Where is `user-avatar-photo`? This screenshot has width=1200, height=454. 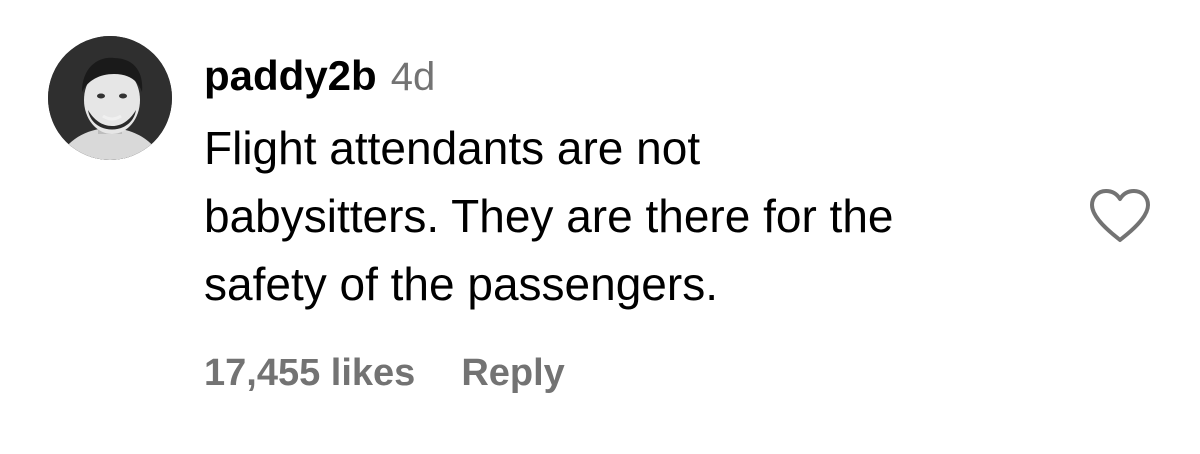
user-avatar-photo is located at coordinates (110, 98).